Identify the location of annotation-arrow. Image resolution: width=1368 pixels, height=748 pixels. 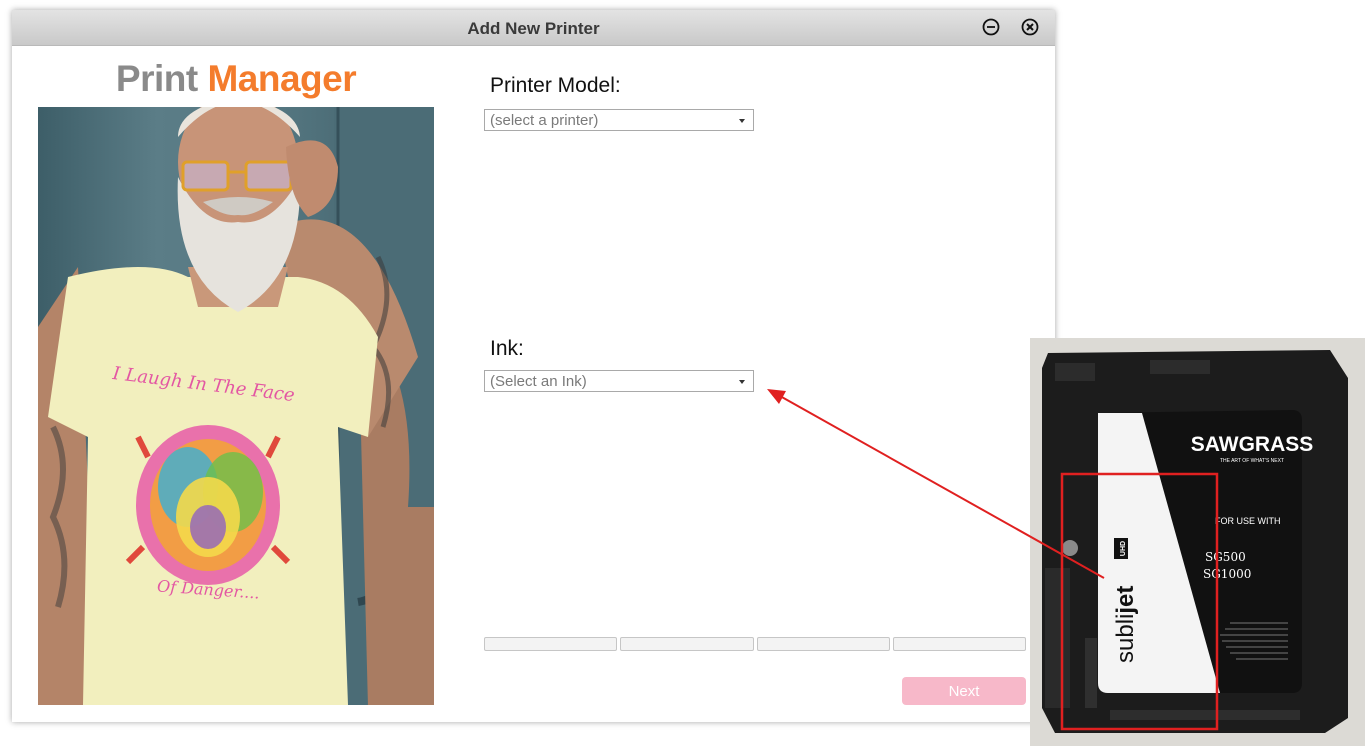
(936, 484).